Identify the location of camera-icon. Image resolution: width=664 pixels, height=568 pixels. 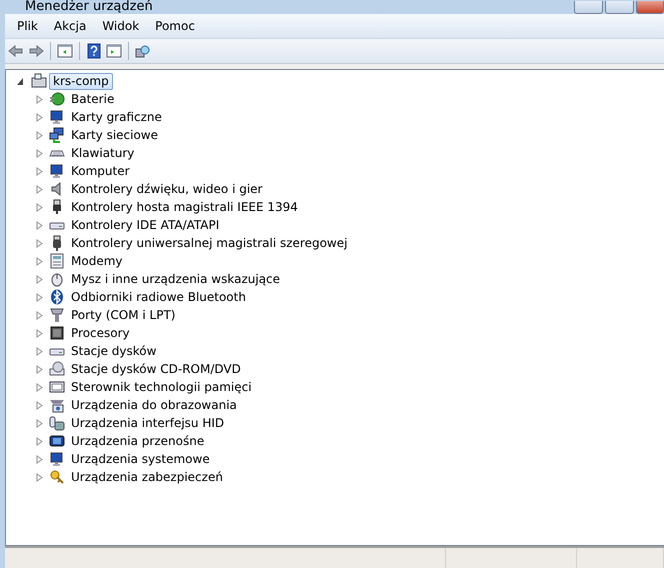
(57, 405).